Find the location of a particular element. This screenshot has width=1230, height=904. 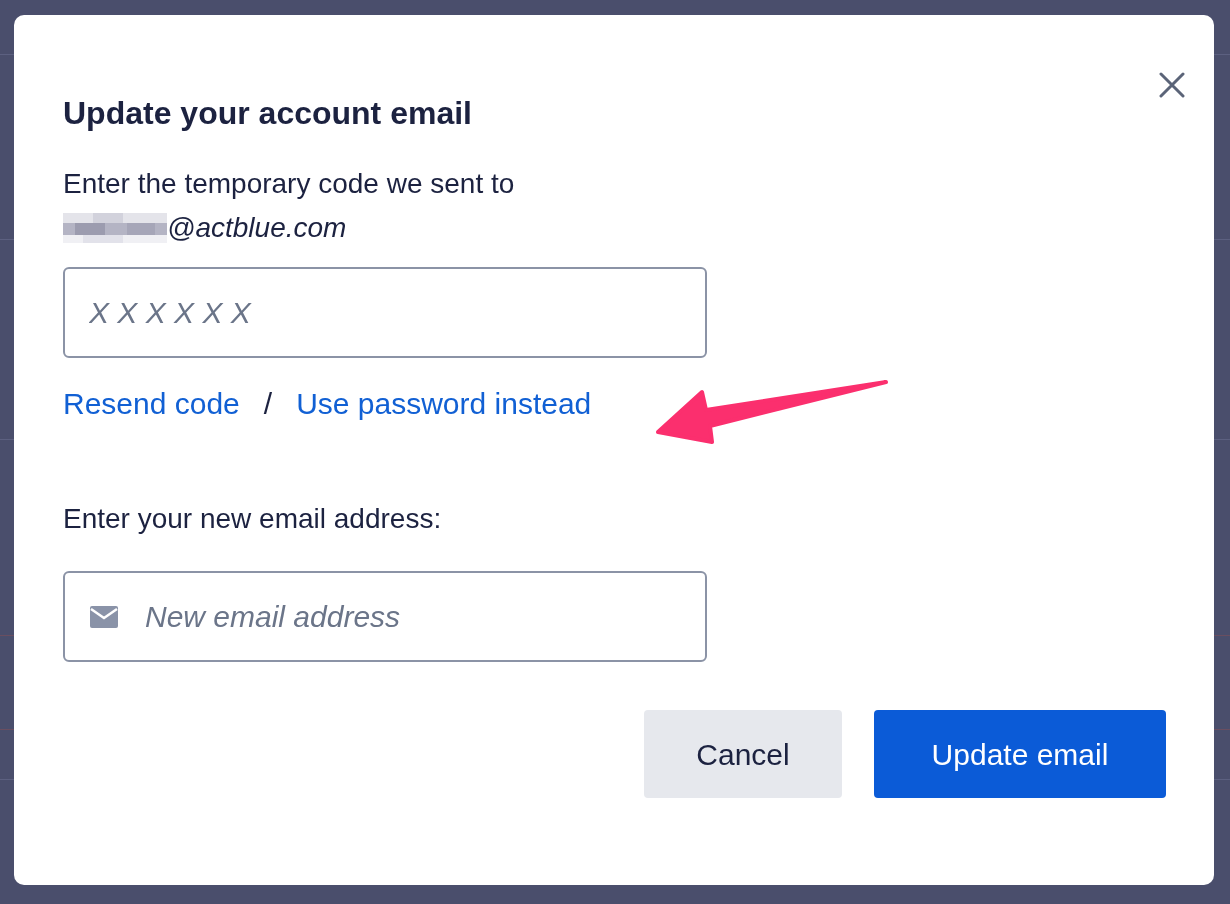

close-icon is located at coordinates (1172, 85).